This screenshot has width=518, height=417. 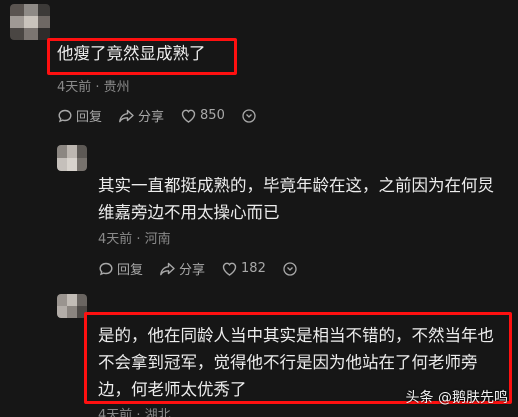 What do you see at coordinates (93, 87) in the screenshot?
I see `comment-meta: 4天前 · 贵州` at bounding box center [93, 87].